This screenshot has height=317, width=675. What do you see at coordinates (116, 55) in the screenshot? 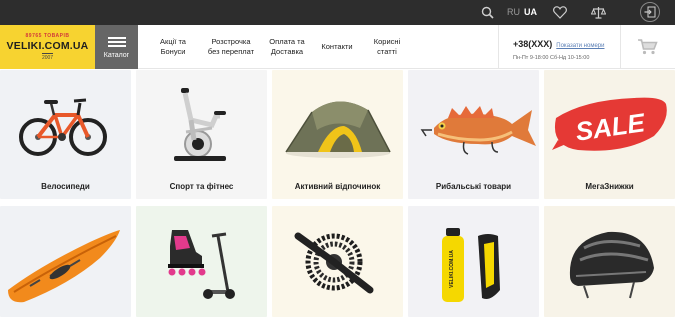
I see `catalog-label: Каталог` at bounding box center [116, 55].